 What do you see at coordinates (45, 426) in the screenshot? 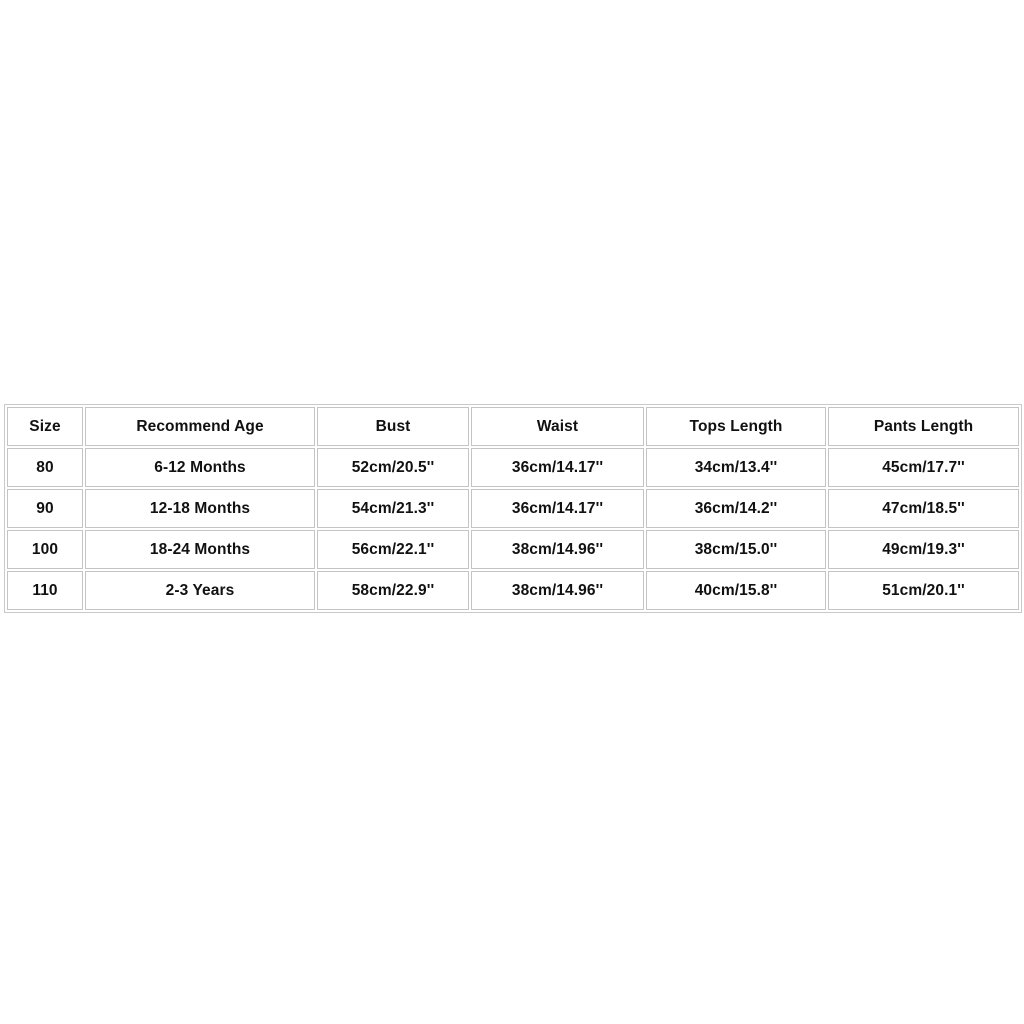
I see `column-header-size: Size` at bounding box center [45, 426].